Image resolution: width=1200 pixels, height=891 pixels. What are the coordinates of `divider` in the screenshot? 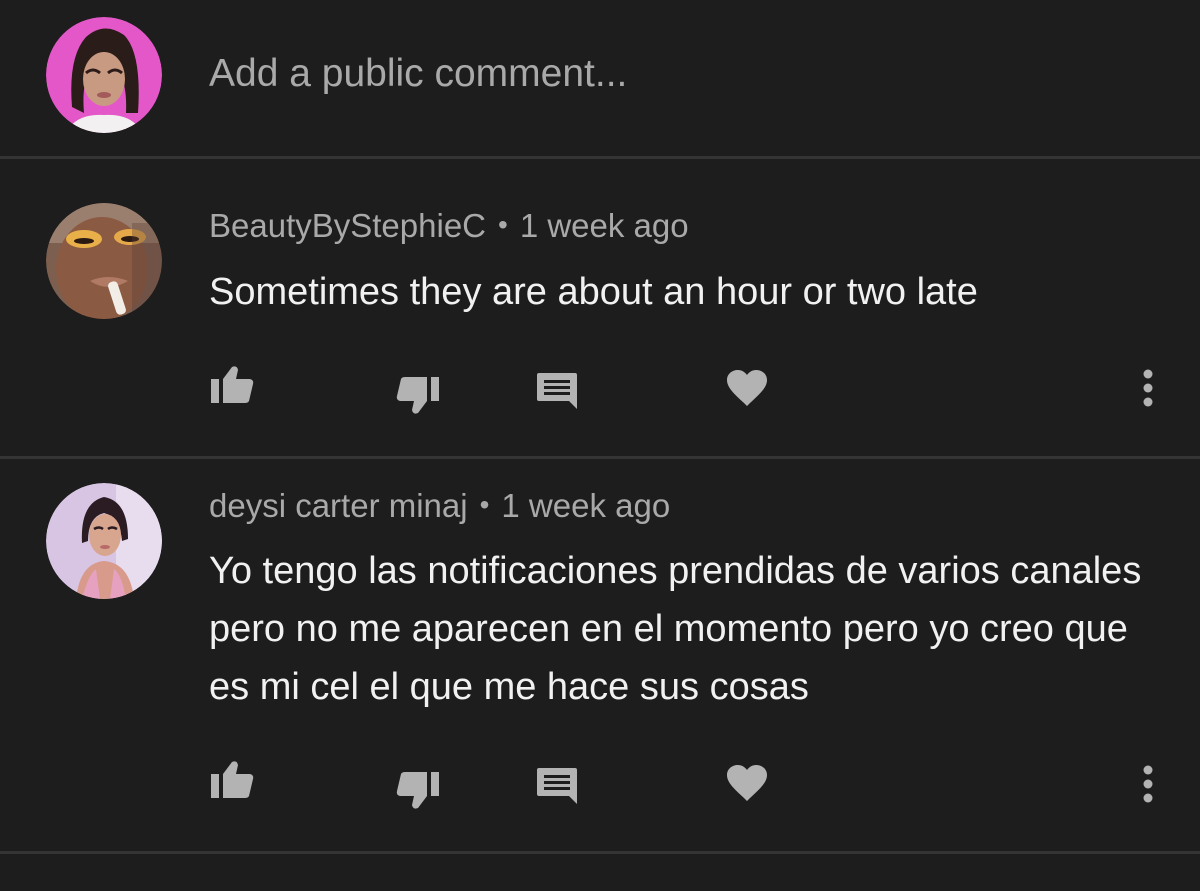 It's located at (600, 852).